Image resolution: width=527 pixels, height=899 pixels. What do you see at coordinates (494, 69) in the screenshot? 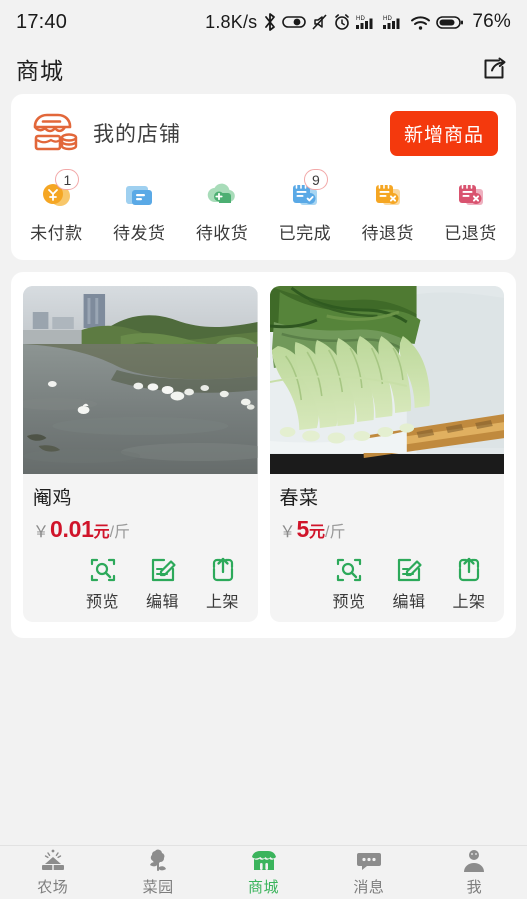
I see `share-icon` at bounding box center [494, 69].